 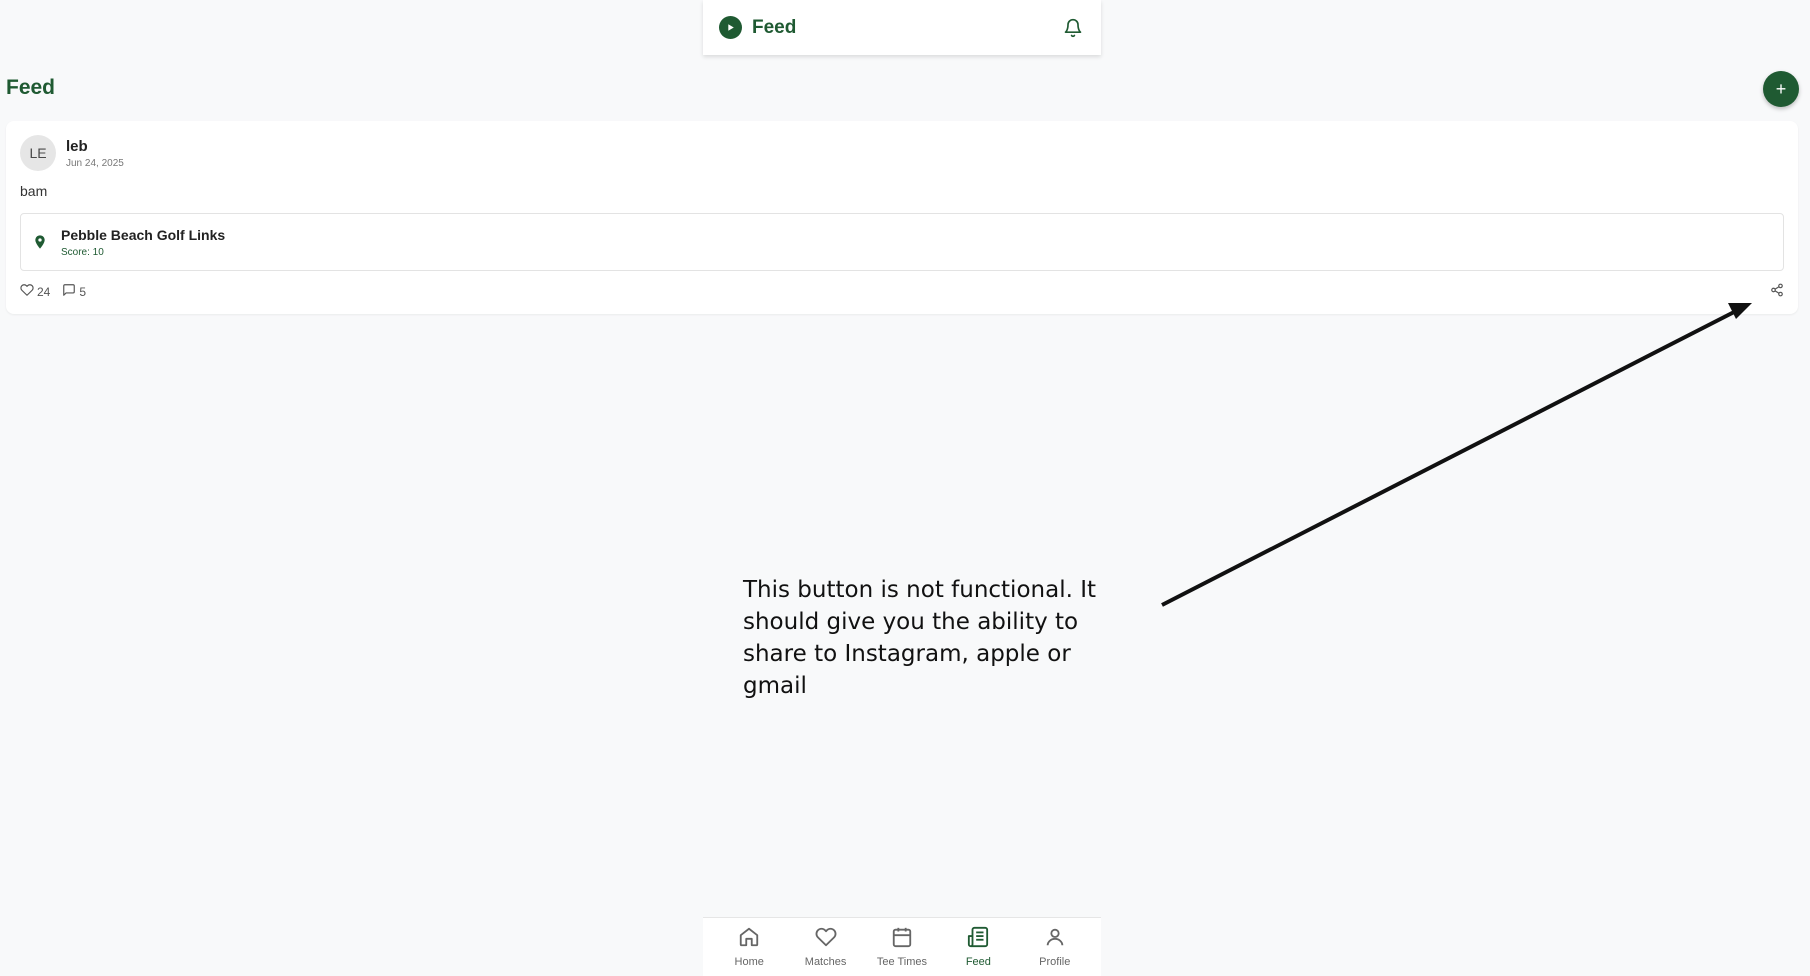 I want to click on course-name: Pebble Beach Golf Links, so click(x=143, y=235).